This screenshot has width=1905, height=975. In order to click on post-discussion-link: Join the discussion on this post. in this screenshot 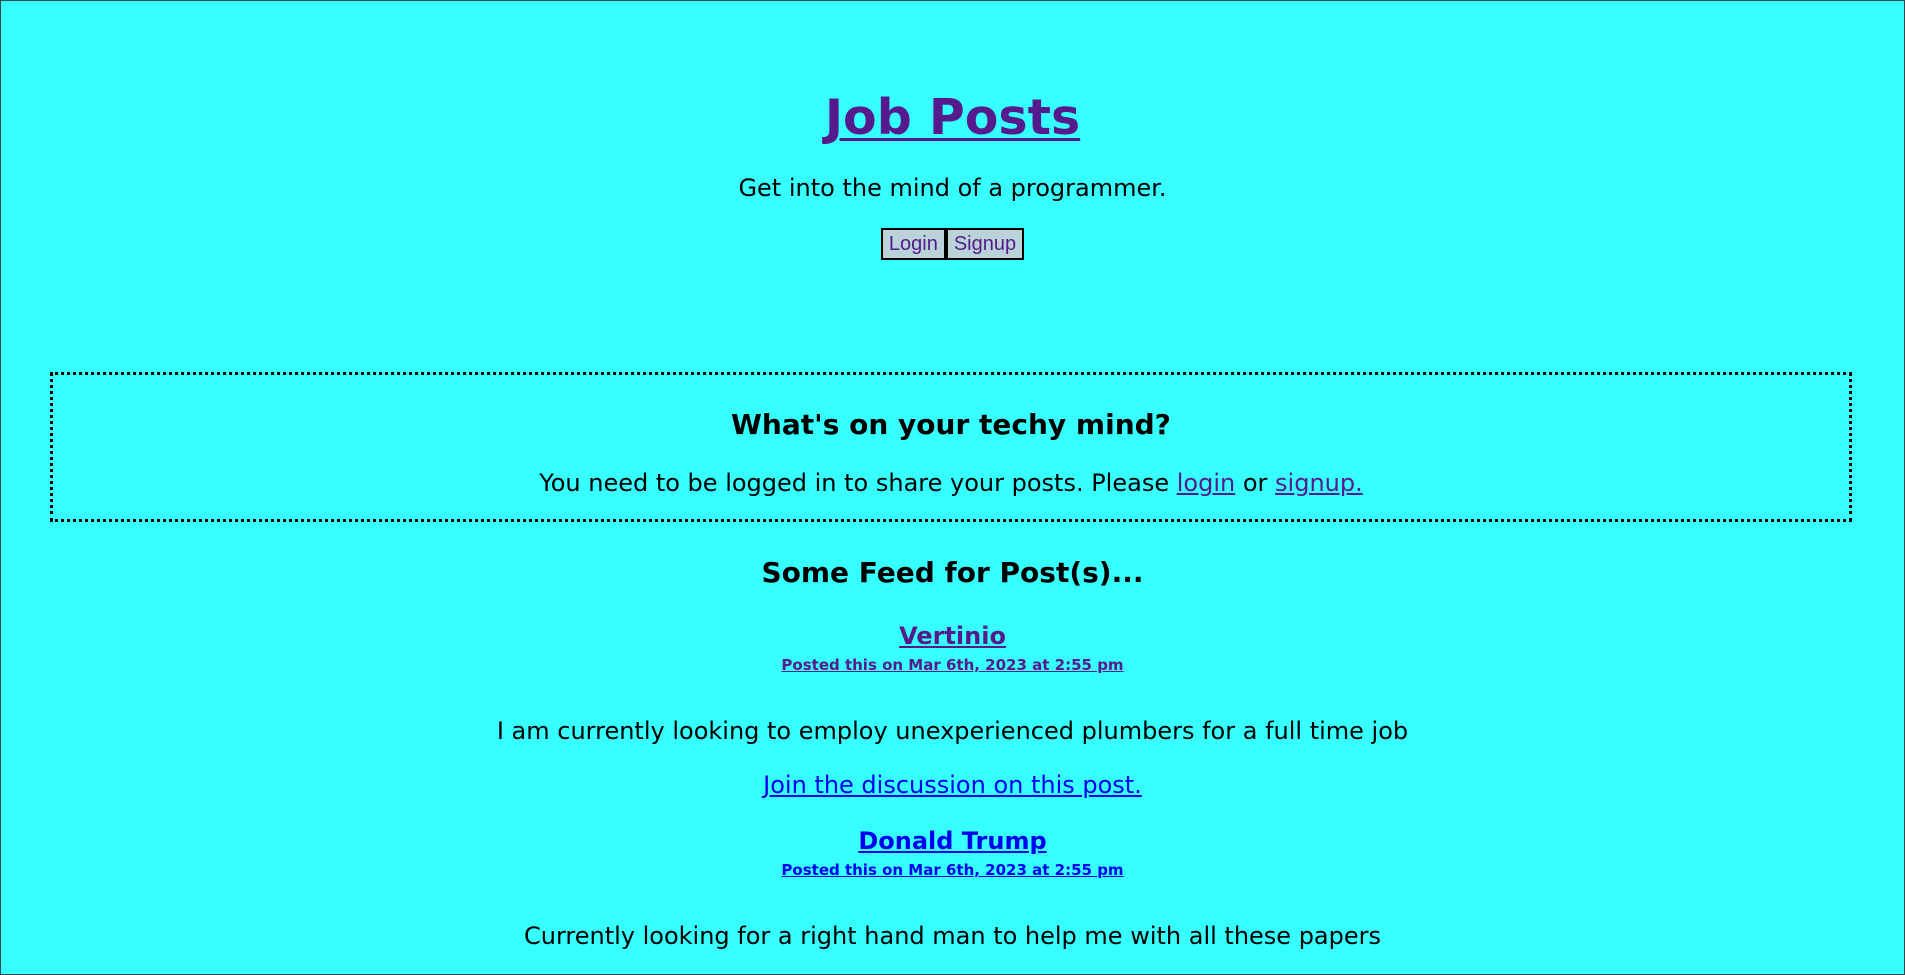, I will do `click(952, 785)`.